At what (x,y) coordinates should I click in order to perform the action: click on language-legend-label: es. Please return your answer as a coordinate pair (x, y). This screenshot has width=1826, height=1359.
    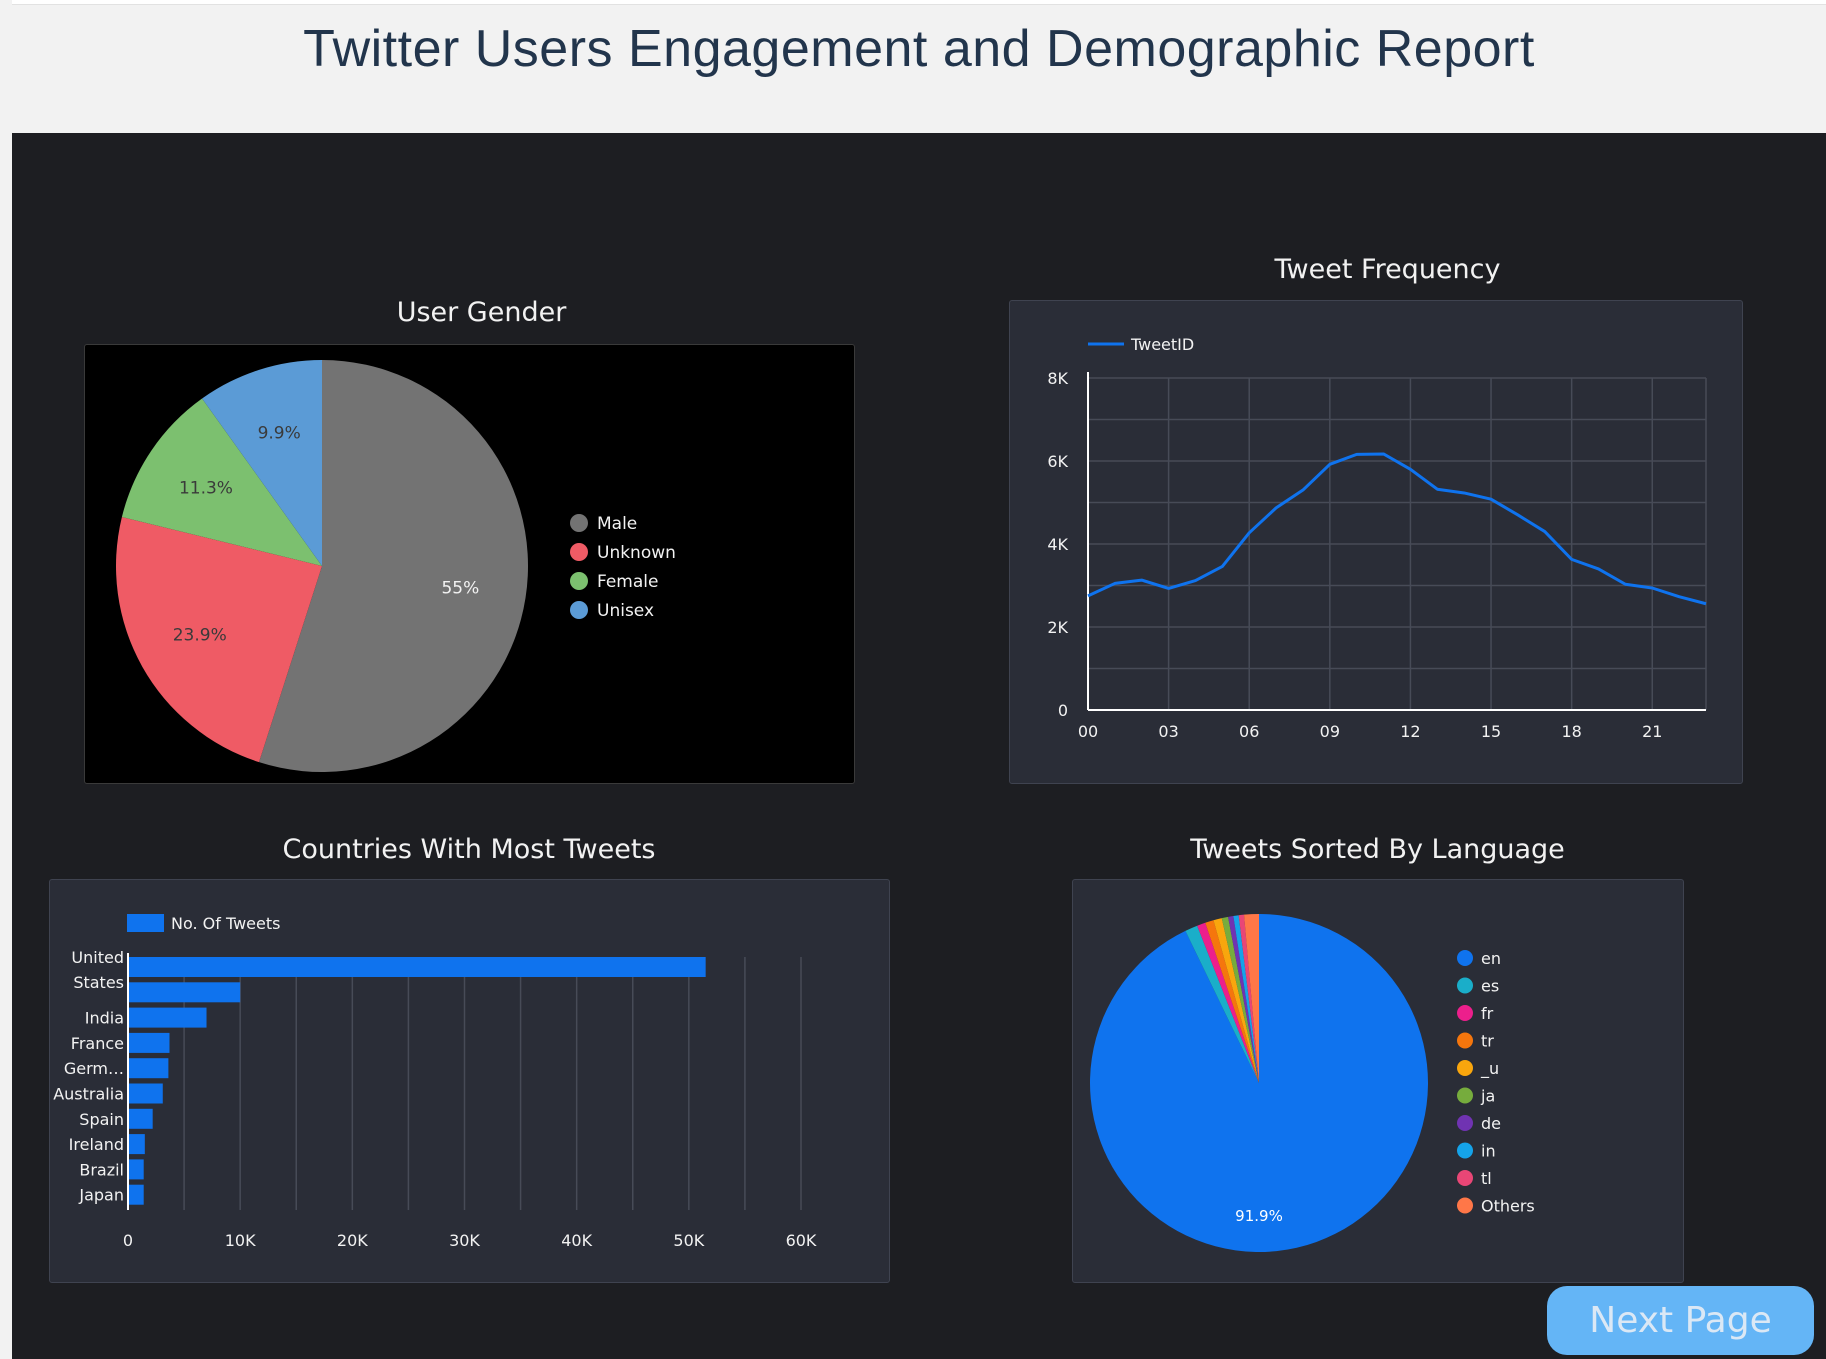
    Looking at the image, I should click on (1490, 986).